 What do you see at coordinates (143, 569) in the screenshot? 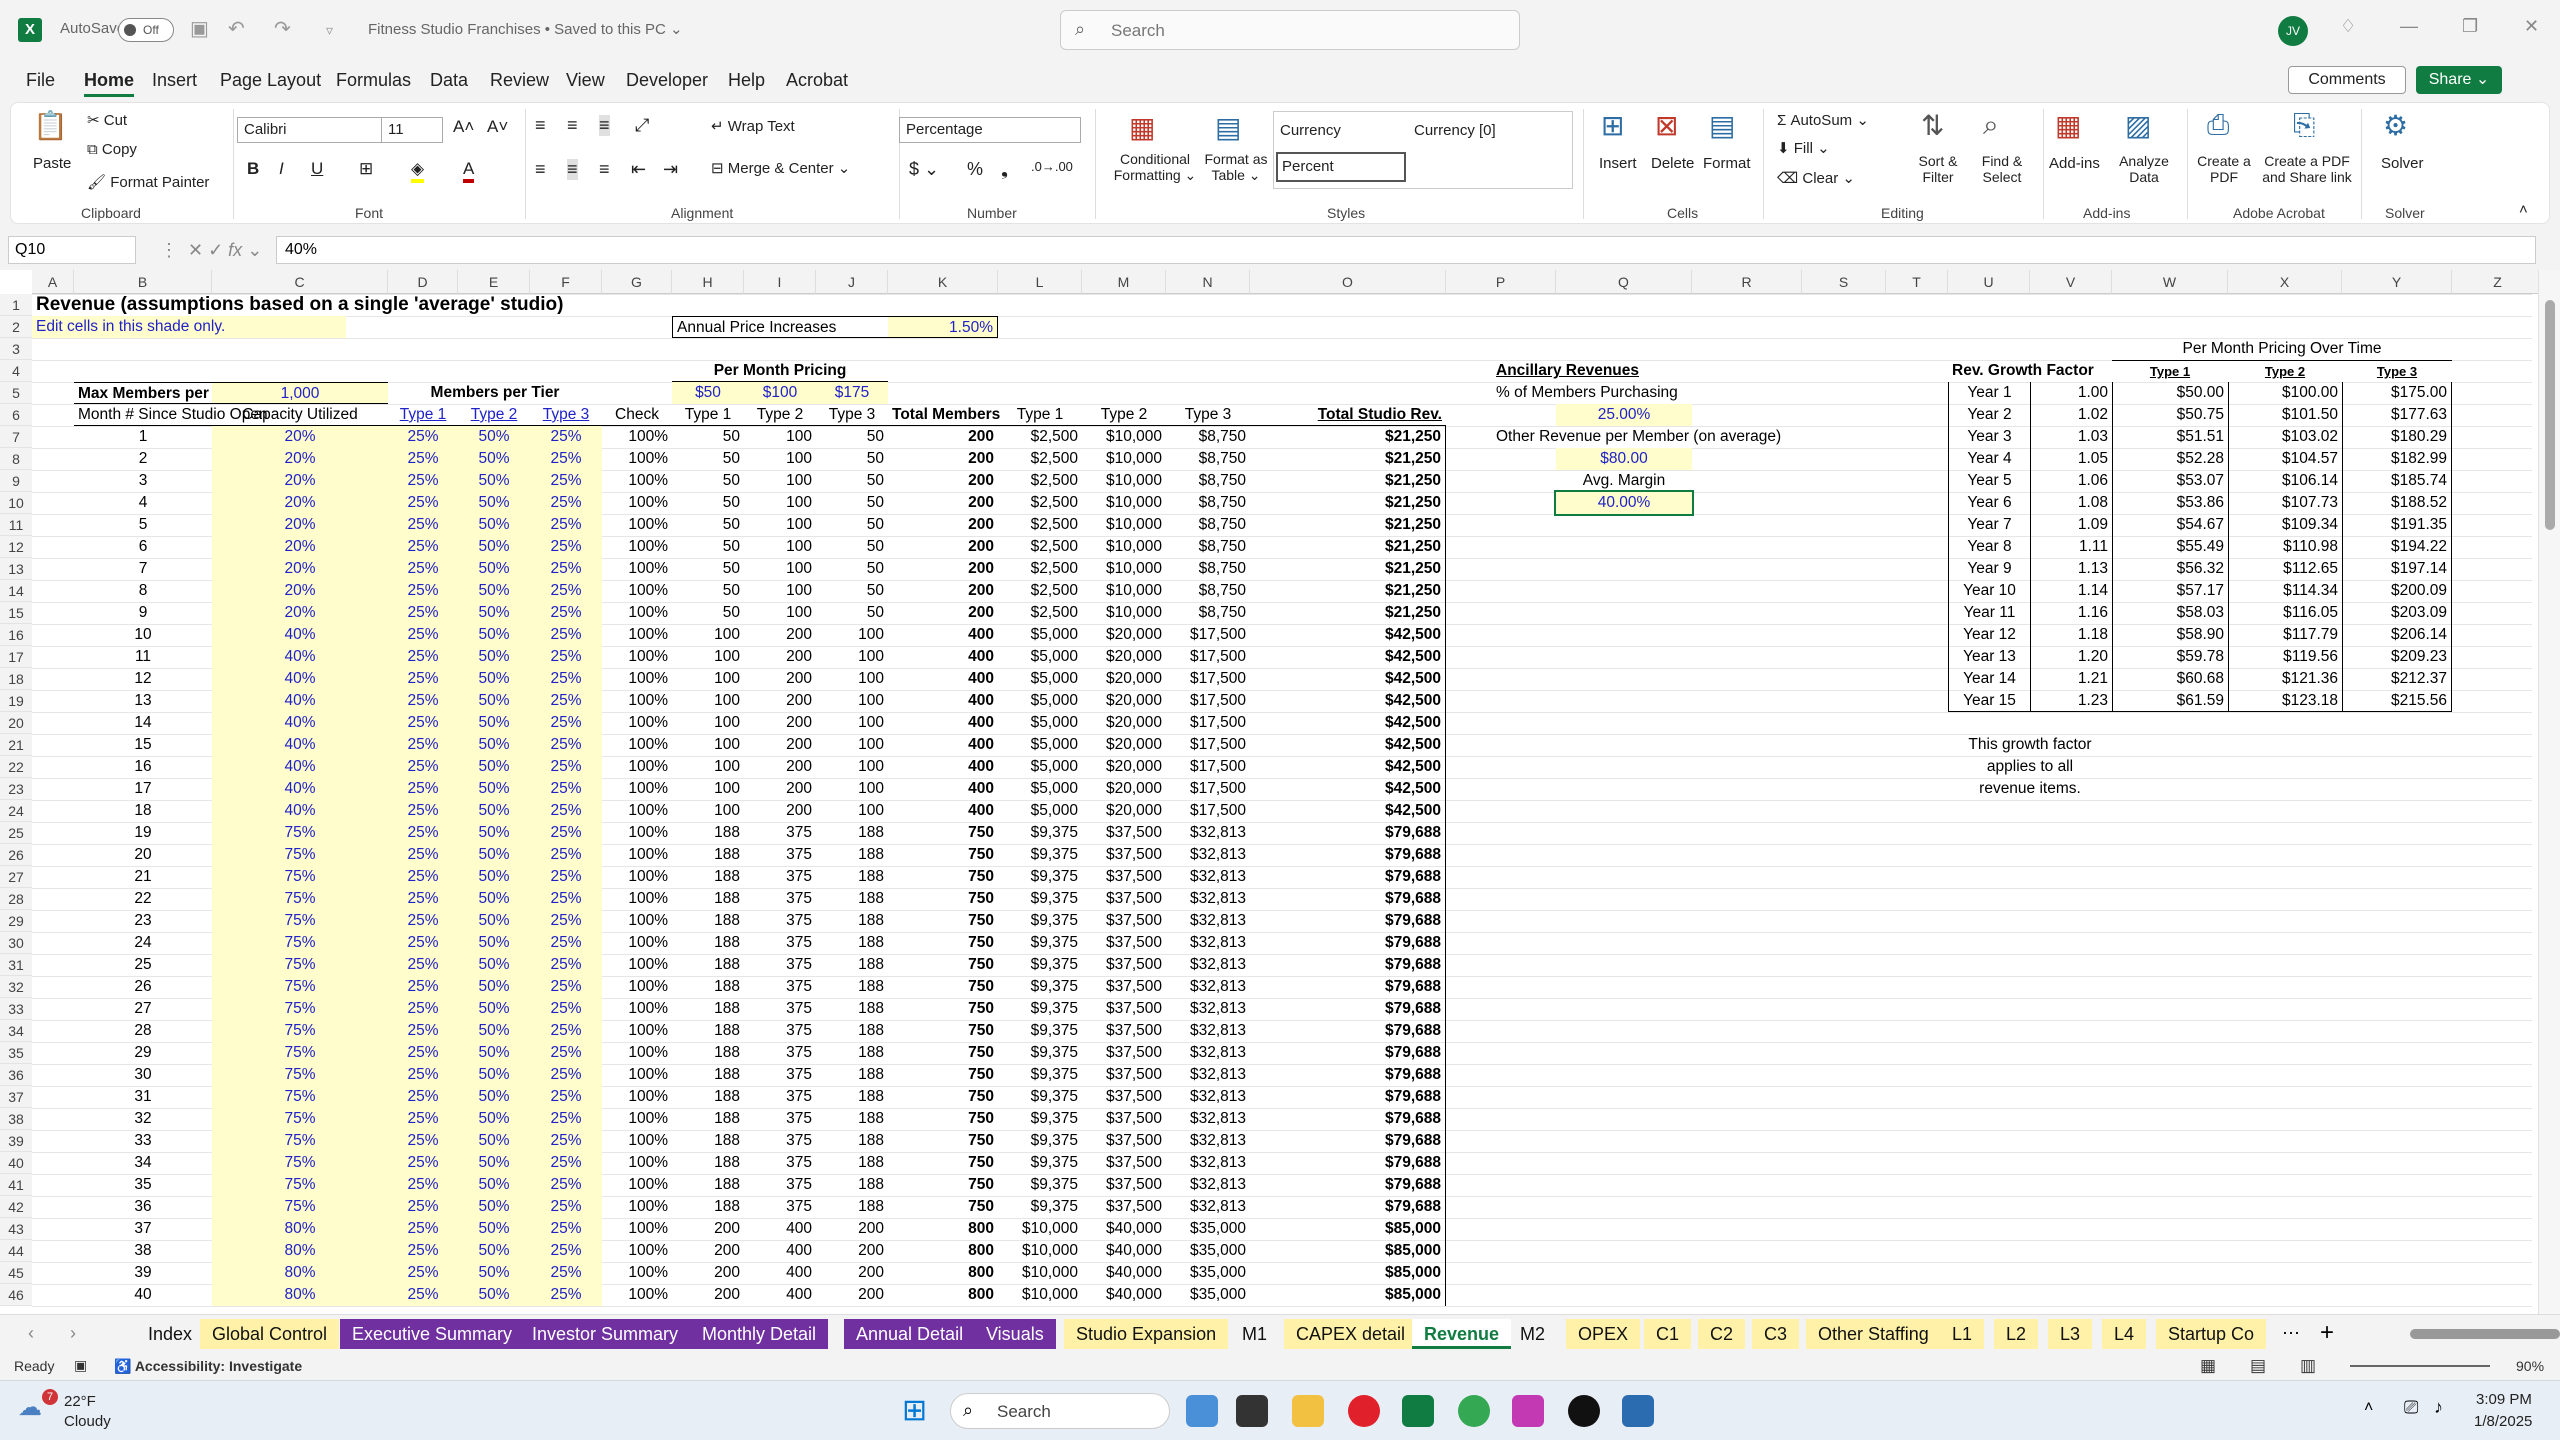
I see `table-cell: 7` at bounding box center [143, 569].